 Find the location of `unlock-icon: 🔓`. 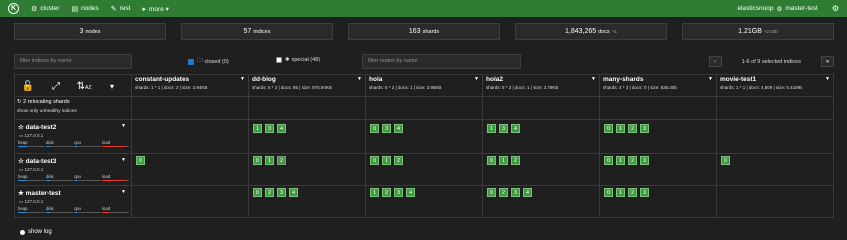

unlock-icon: 🔓 is located at coordinates (28, 86).